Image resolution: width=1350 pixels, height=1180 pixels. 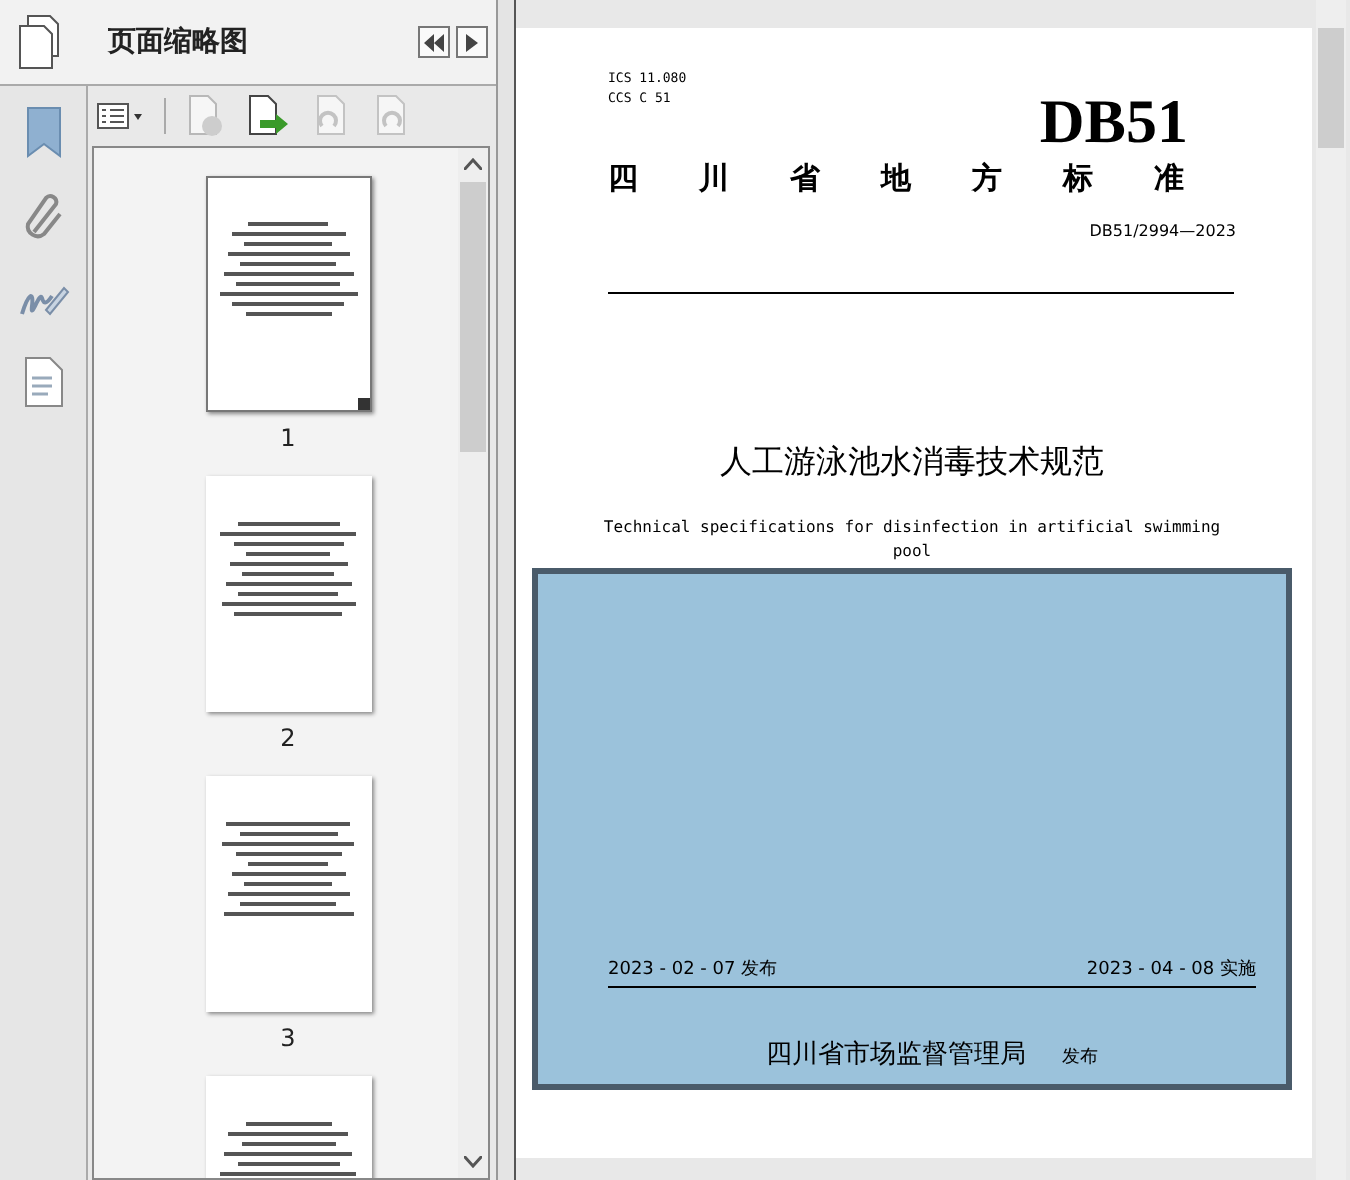 I want to click on issue-date: 2023 - 02 - 07 发布, so click(x=693, y=969).